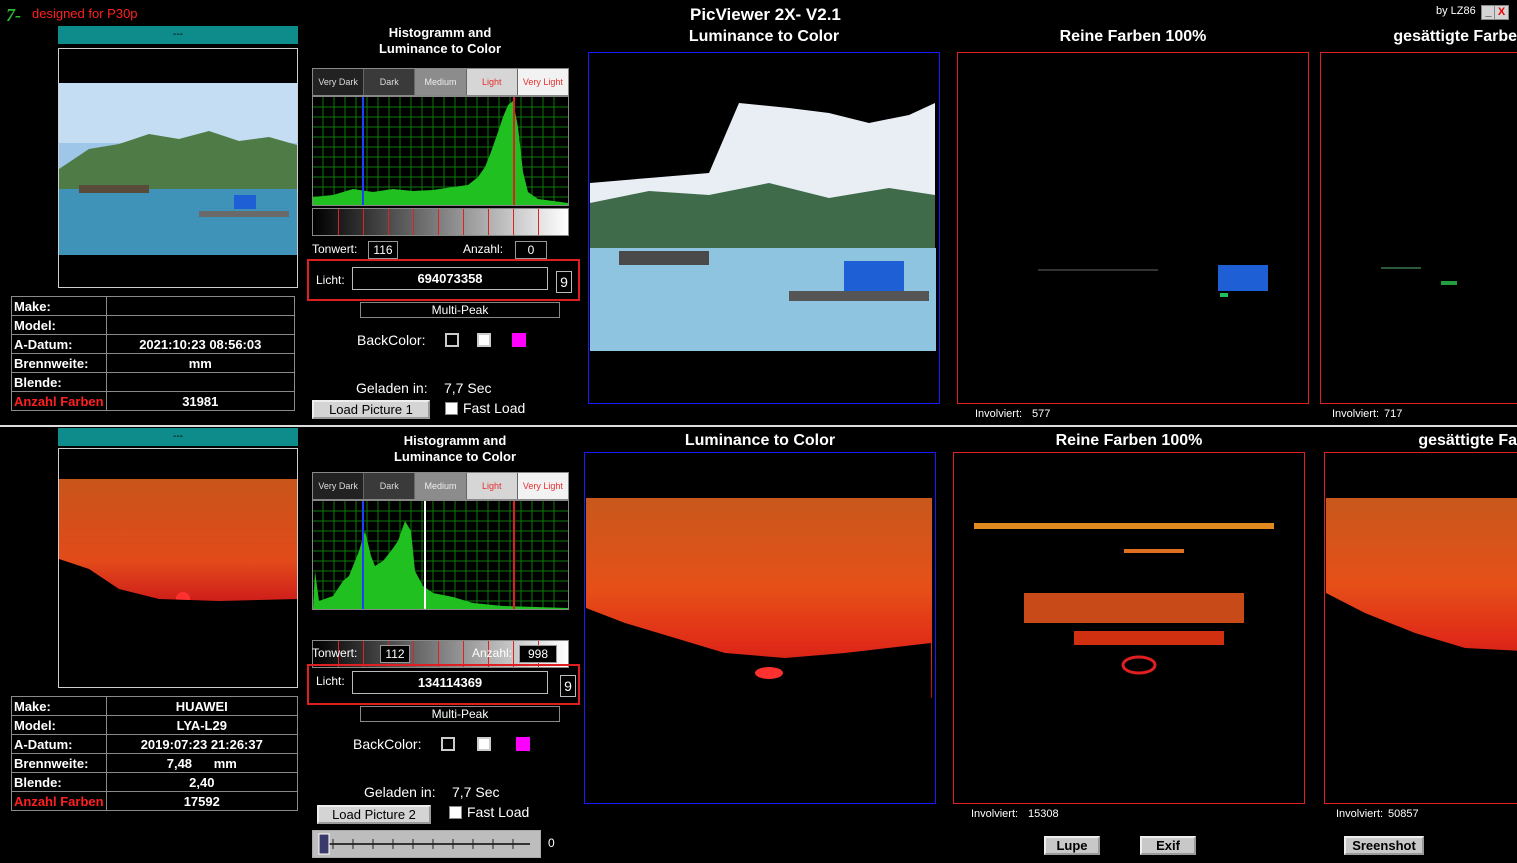  I want to click on luminance-gradient-bar, so click(440, 222).